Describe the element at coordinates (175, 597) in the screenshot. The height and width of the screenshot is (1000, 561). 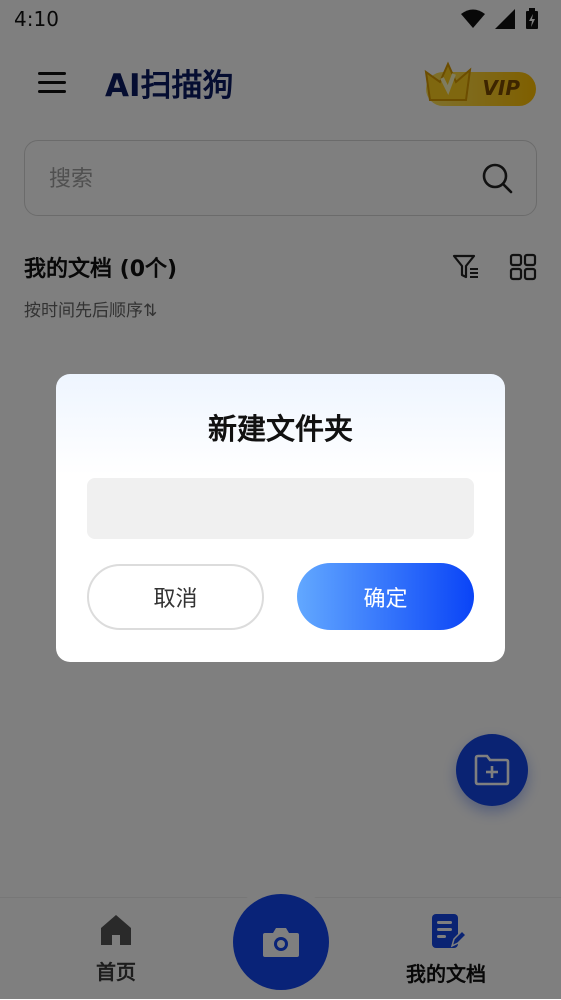
I see `cancel-button: 取消` at that location.